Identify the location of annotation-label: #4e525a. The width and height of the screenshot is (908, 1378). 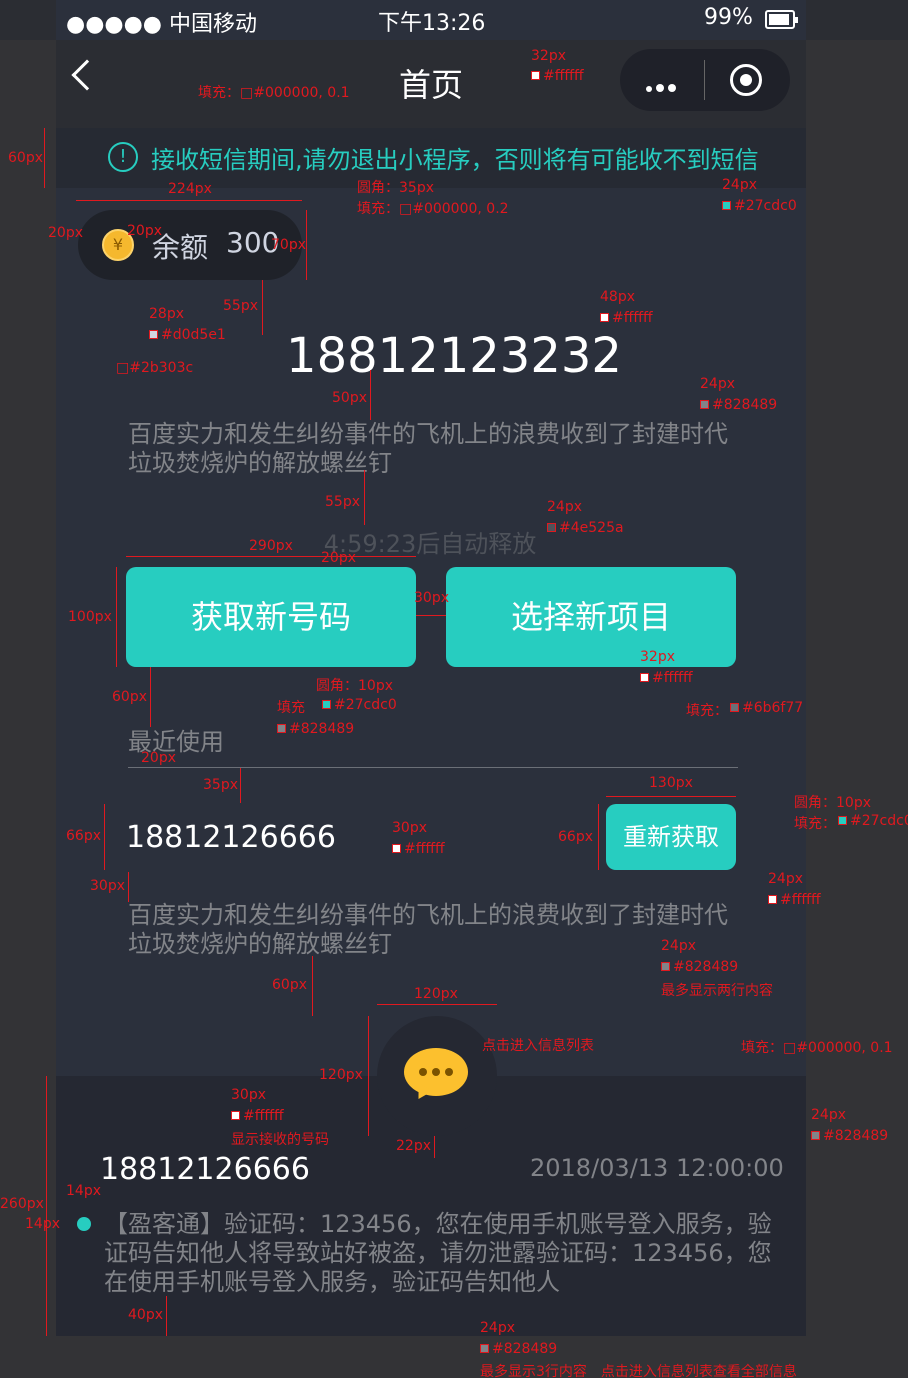
(585, 528).